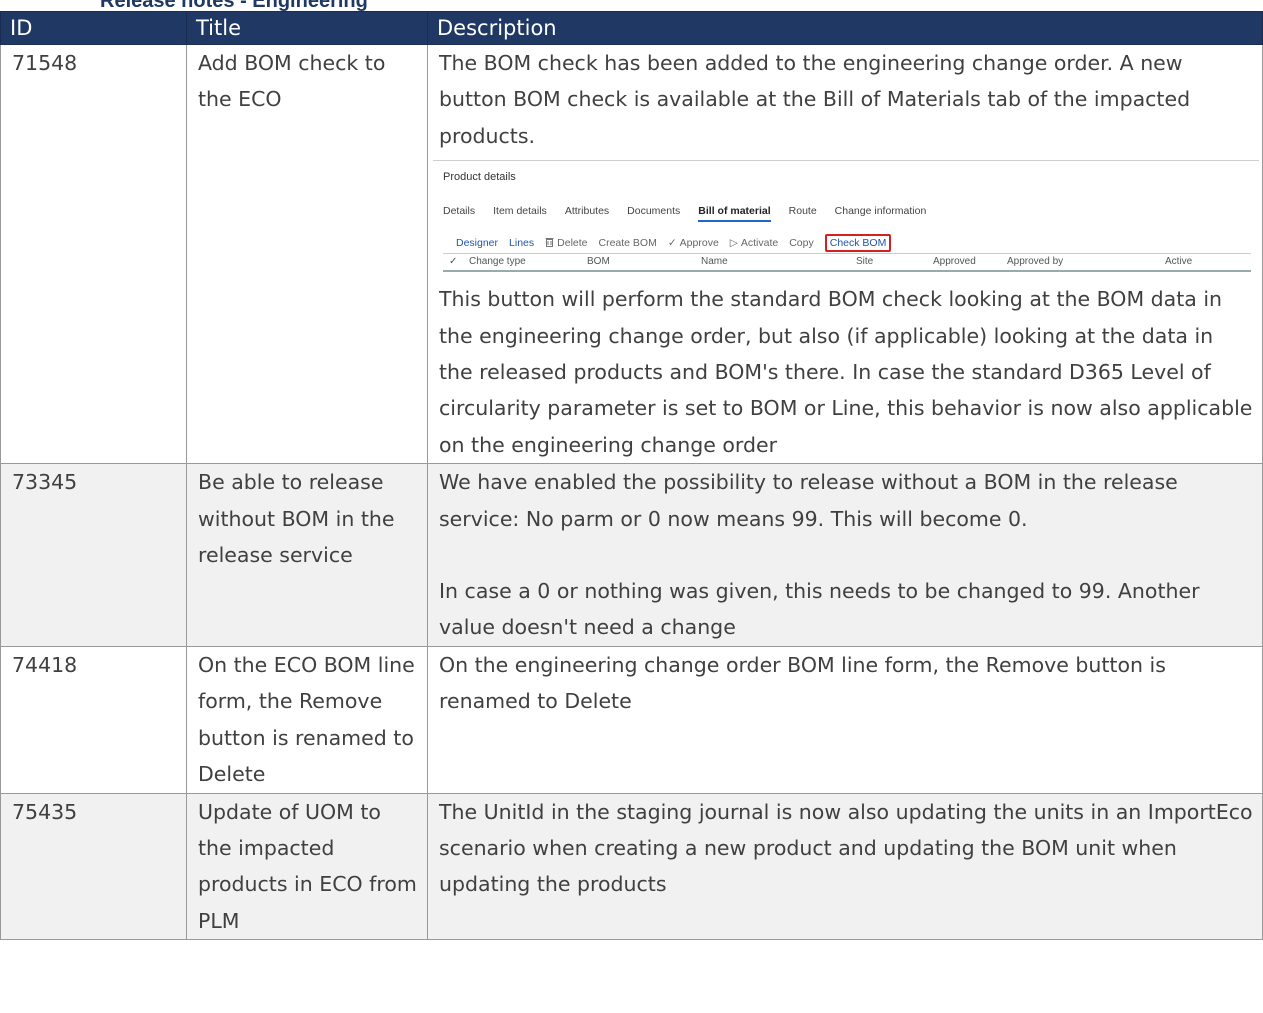 This screenshot has width=1263, height=1013. Describe the element at coordinates (598, 262) in the screenshot. I see `grid-col-bom: BOM` at that location.